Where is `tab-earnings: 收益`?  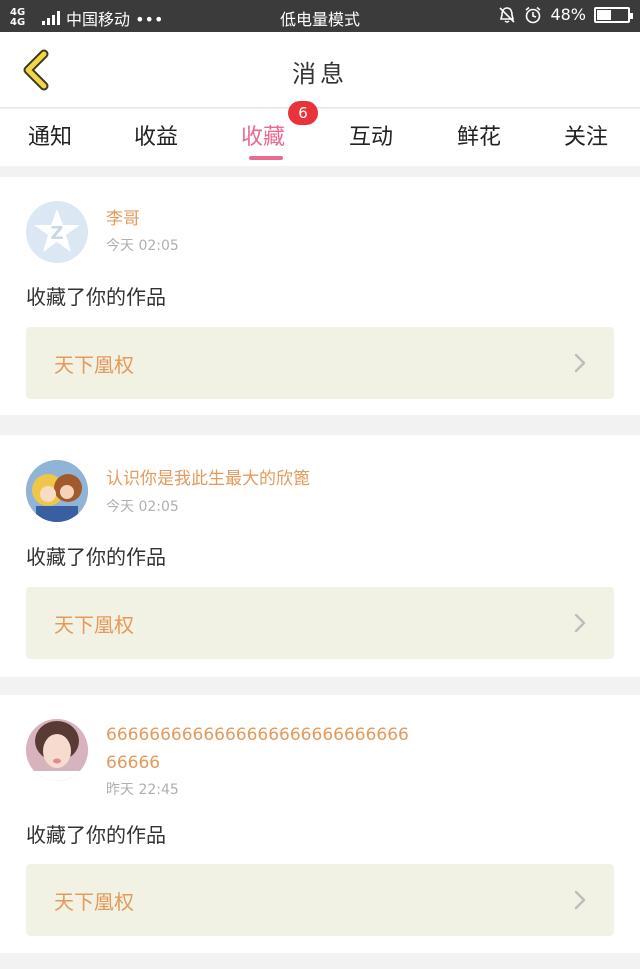 tab-earnings: 收益 is located at coordinates (156, 135).